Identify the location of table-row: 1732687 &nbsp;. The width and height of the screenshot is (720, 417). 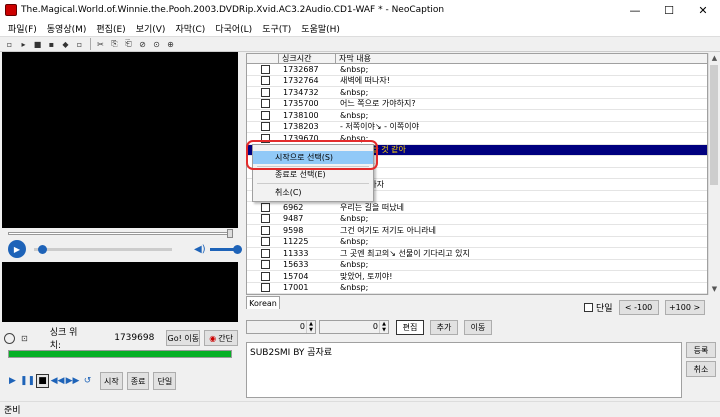
(477, 70).